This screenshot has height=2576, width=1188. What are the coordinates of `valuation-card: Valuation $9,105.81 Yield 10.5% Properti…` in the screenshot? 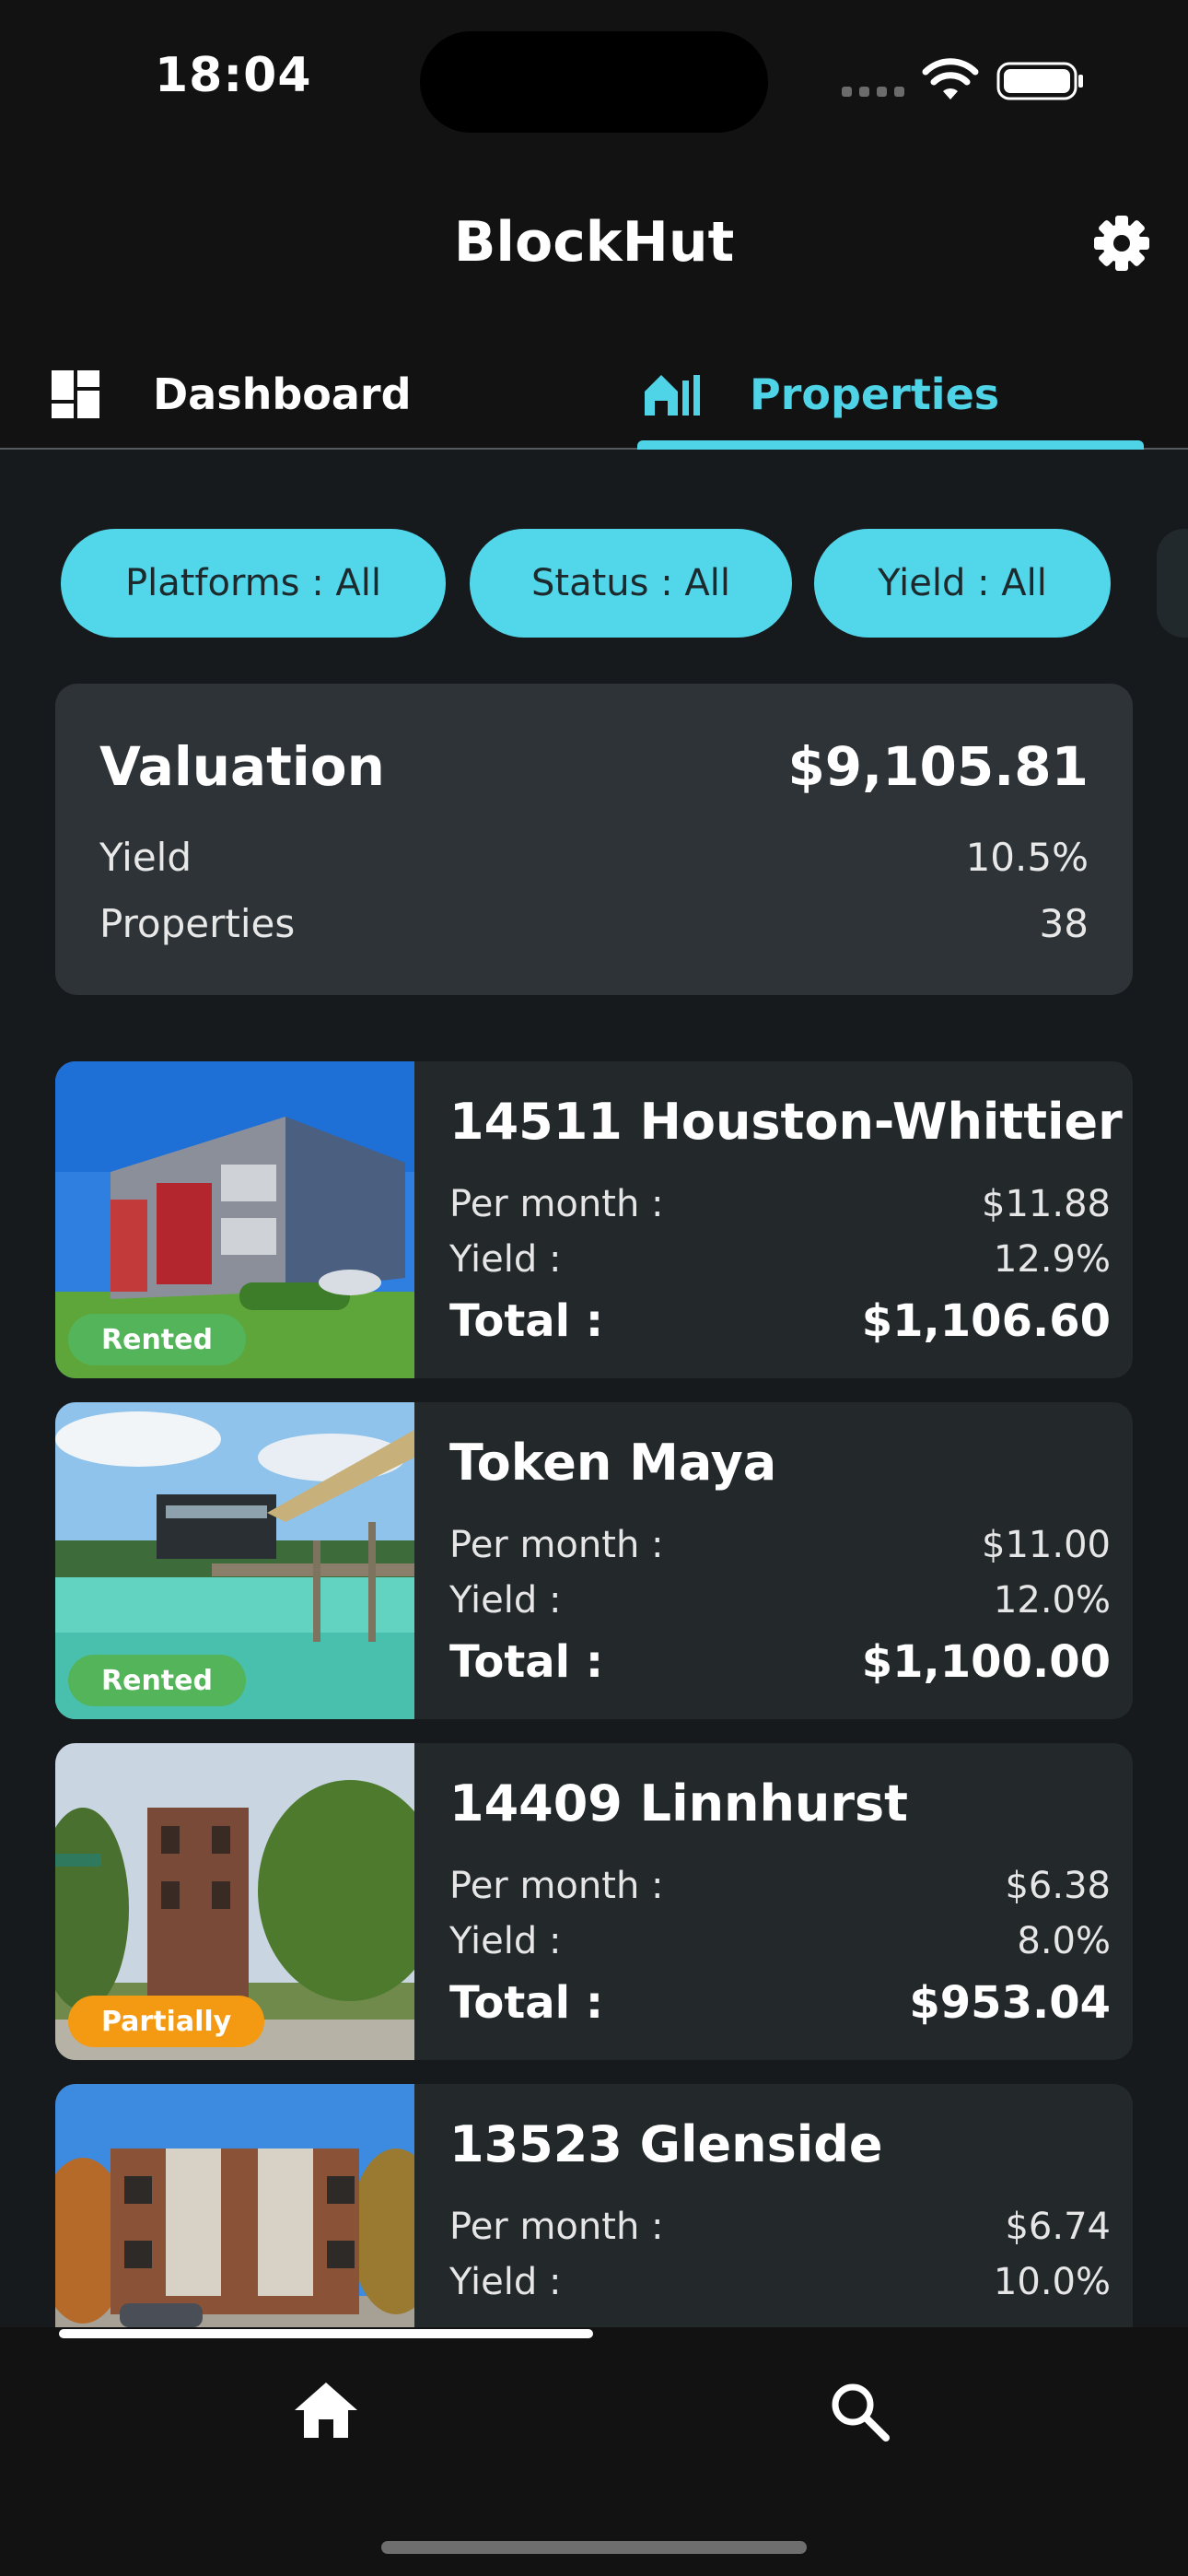 It's located at (594, 839).